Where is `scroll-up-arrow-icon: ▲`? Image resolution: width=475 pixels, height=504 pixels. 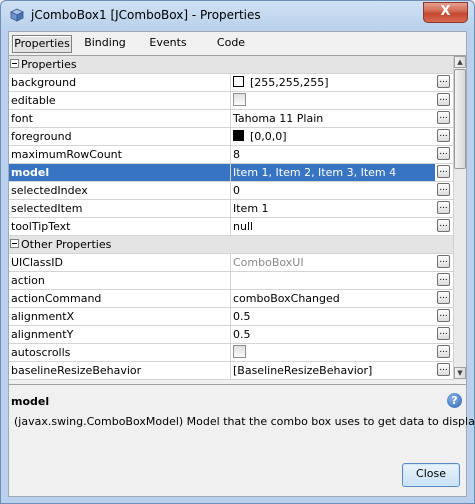 scroll-up-arrow-icon: ▲ is located at coordinates (460, 62).